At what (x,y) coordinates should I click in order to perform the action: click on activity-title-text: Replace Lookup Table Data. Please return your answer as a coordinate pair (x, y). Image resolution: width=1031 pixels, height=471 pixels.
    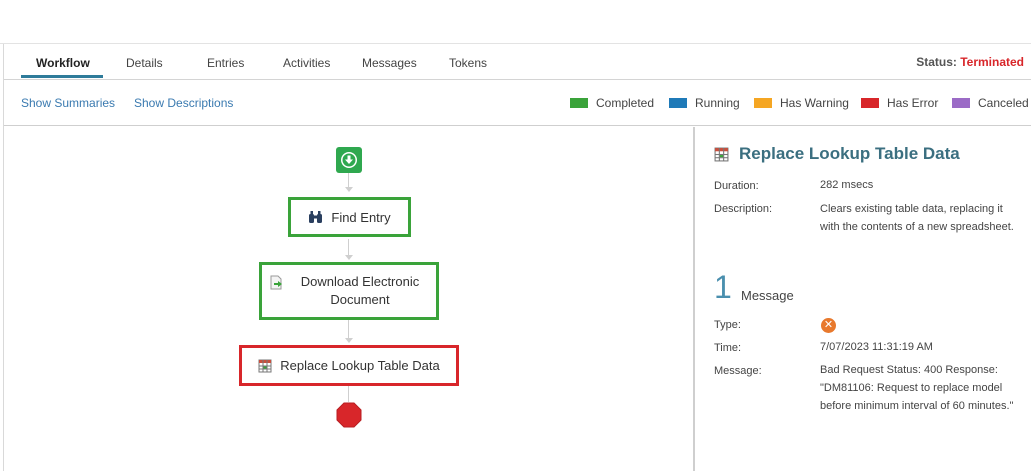
    Looking at the image, I should click on (849, 153).